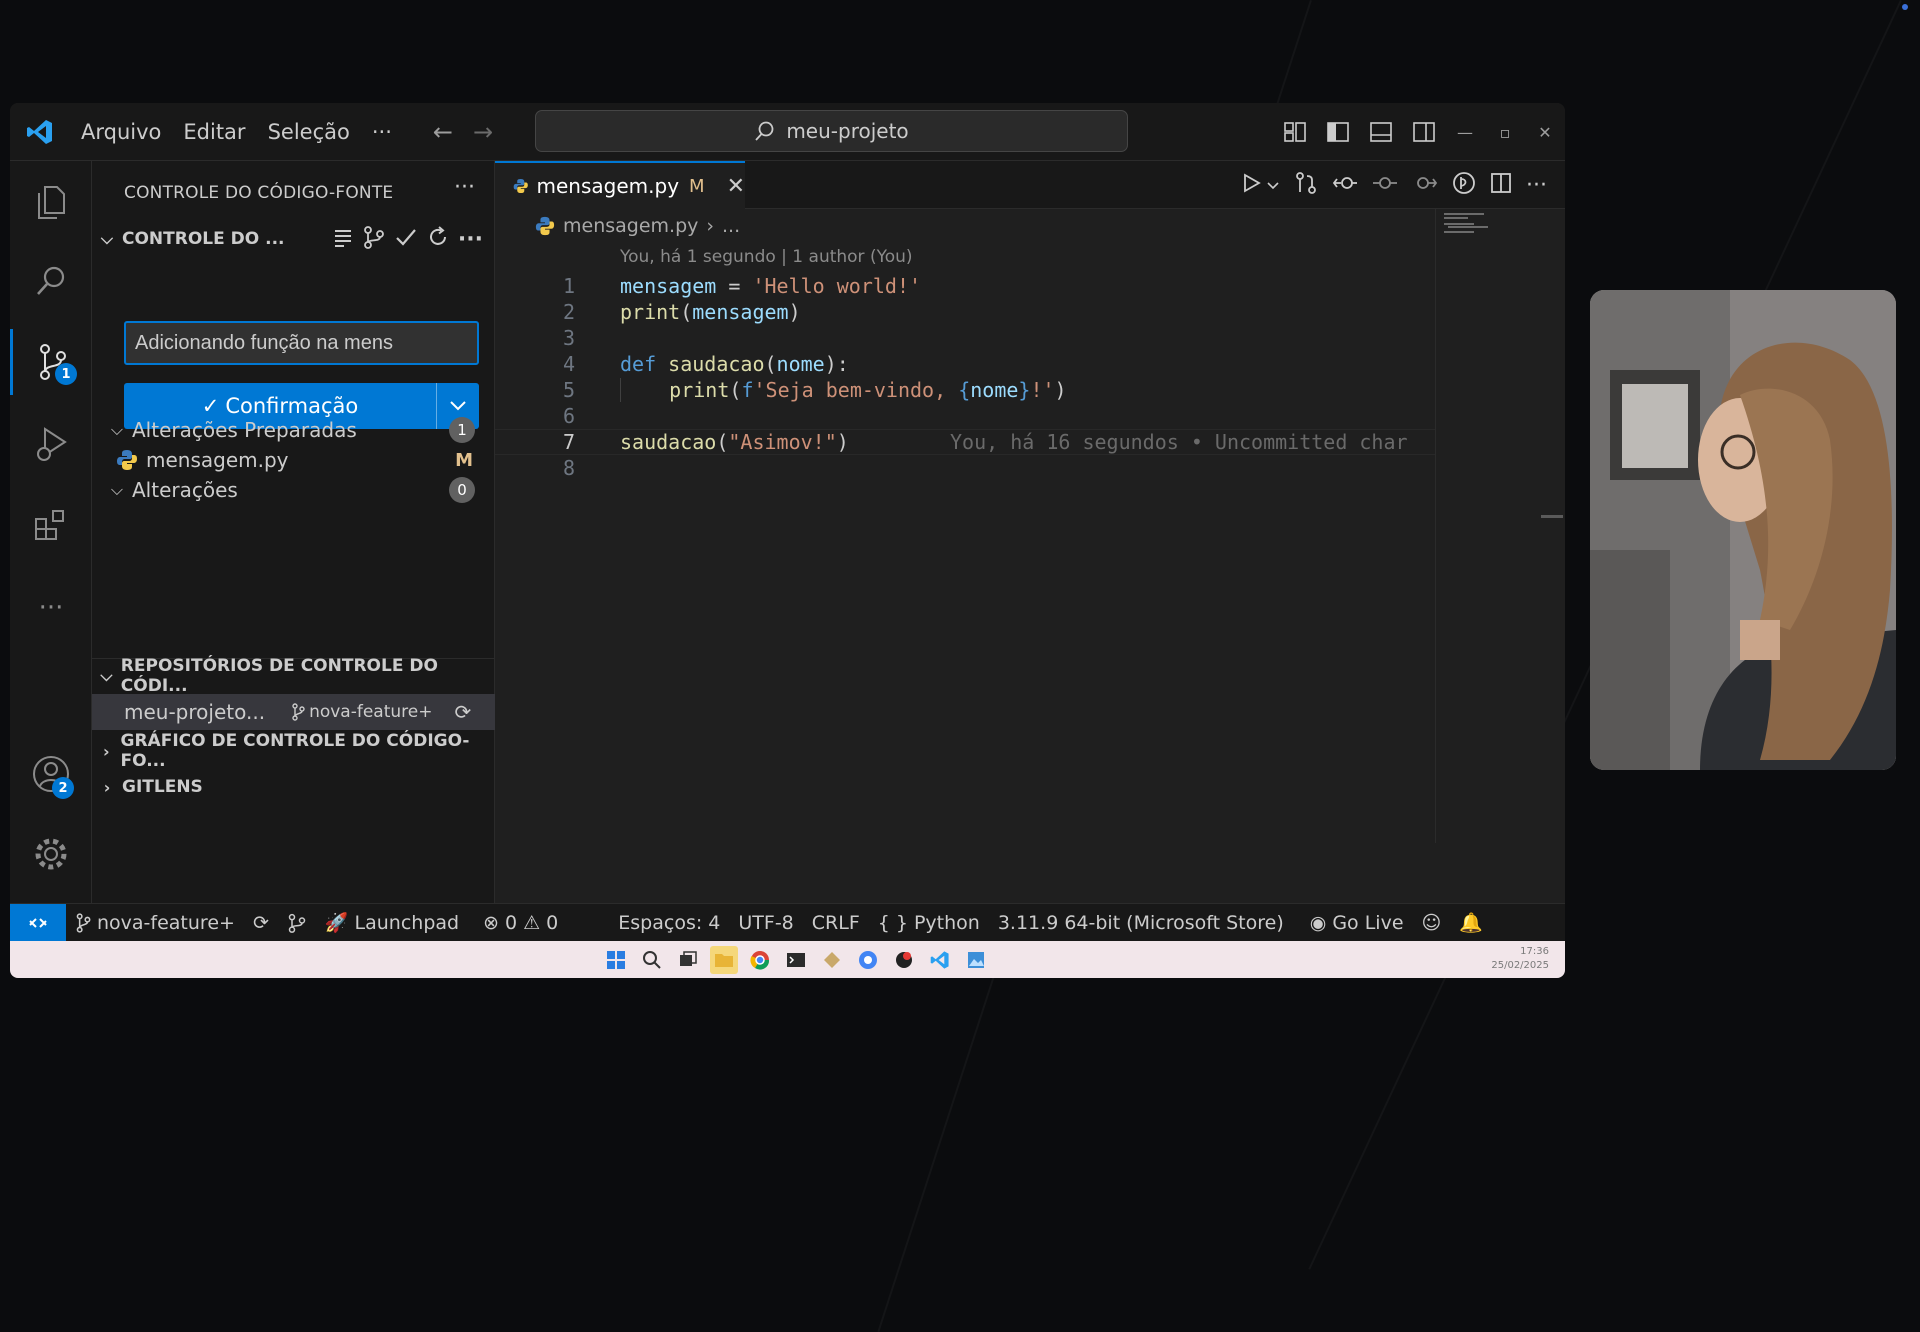  What do you see at coordinates (155, 923) in the screenshot?
I see `status-branch: nova-feature+` at bounding box center [155, 923].